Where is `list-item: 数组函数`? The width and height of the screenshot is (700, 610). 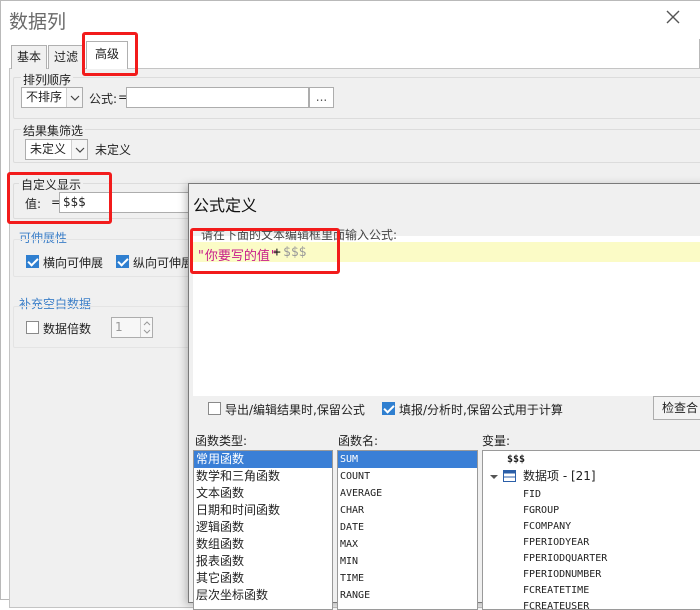
list-item: 数组函数 is located at coordinates (219, 544).